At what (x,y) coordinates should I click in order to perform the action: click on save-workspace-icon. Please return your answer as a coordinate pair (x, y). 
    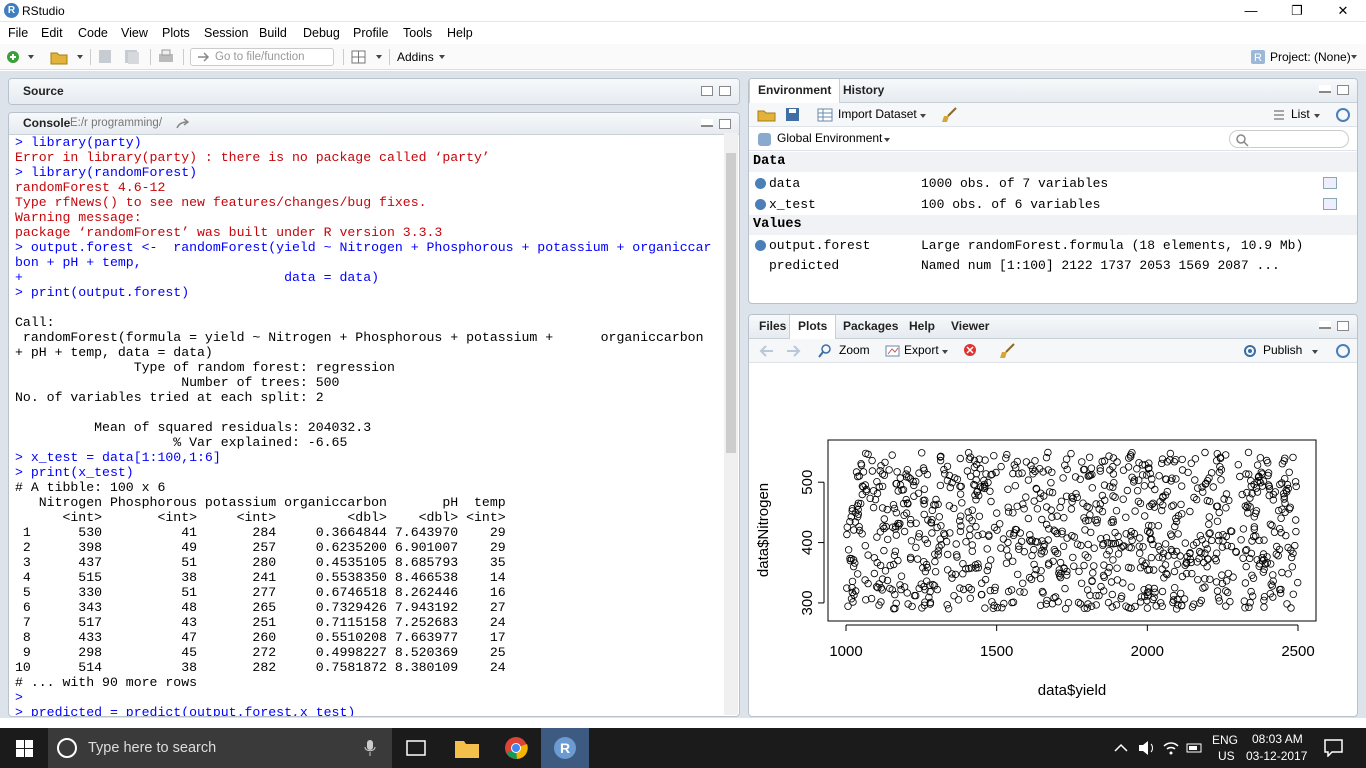
    Looking at the image, I should click on (793, 115).